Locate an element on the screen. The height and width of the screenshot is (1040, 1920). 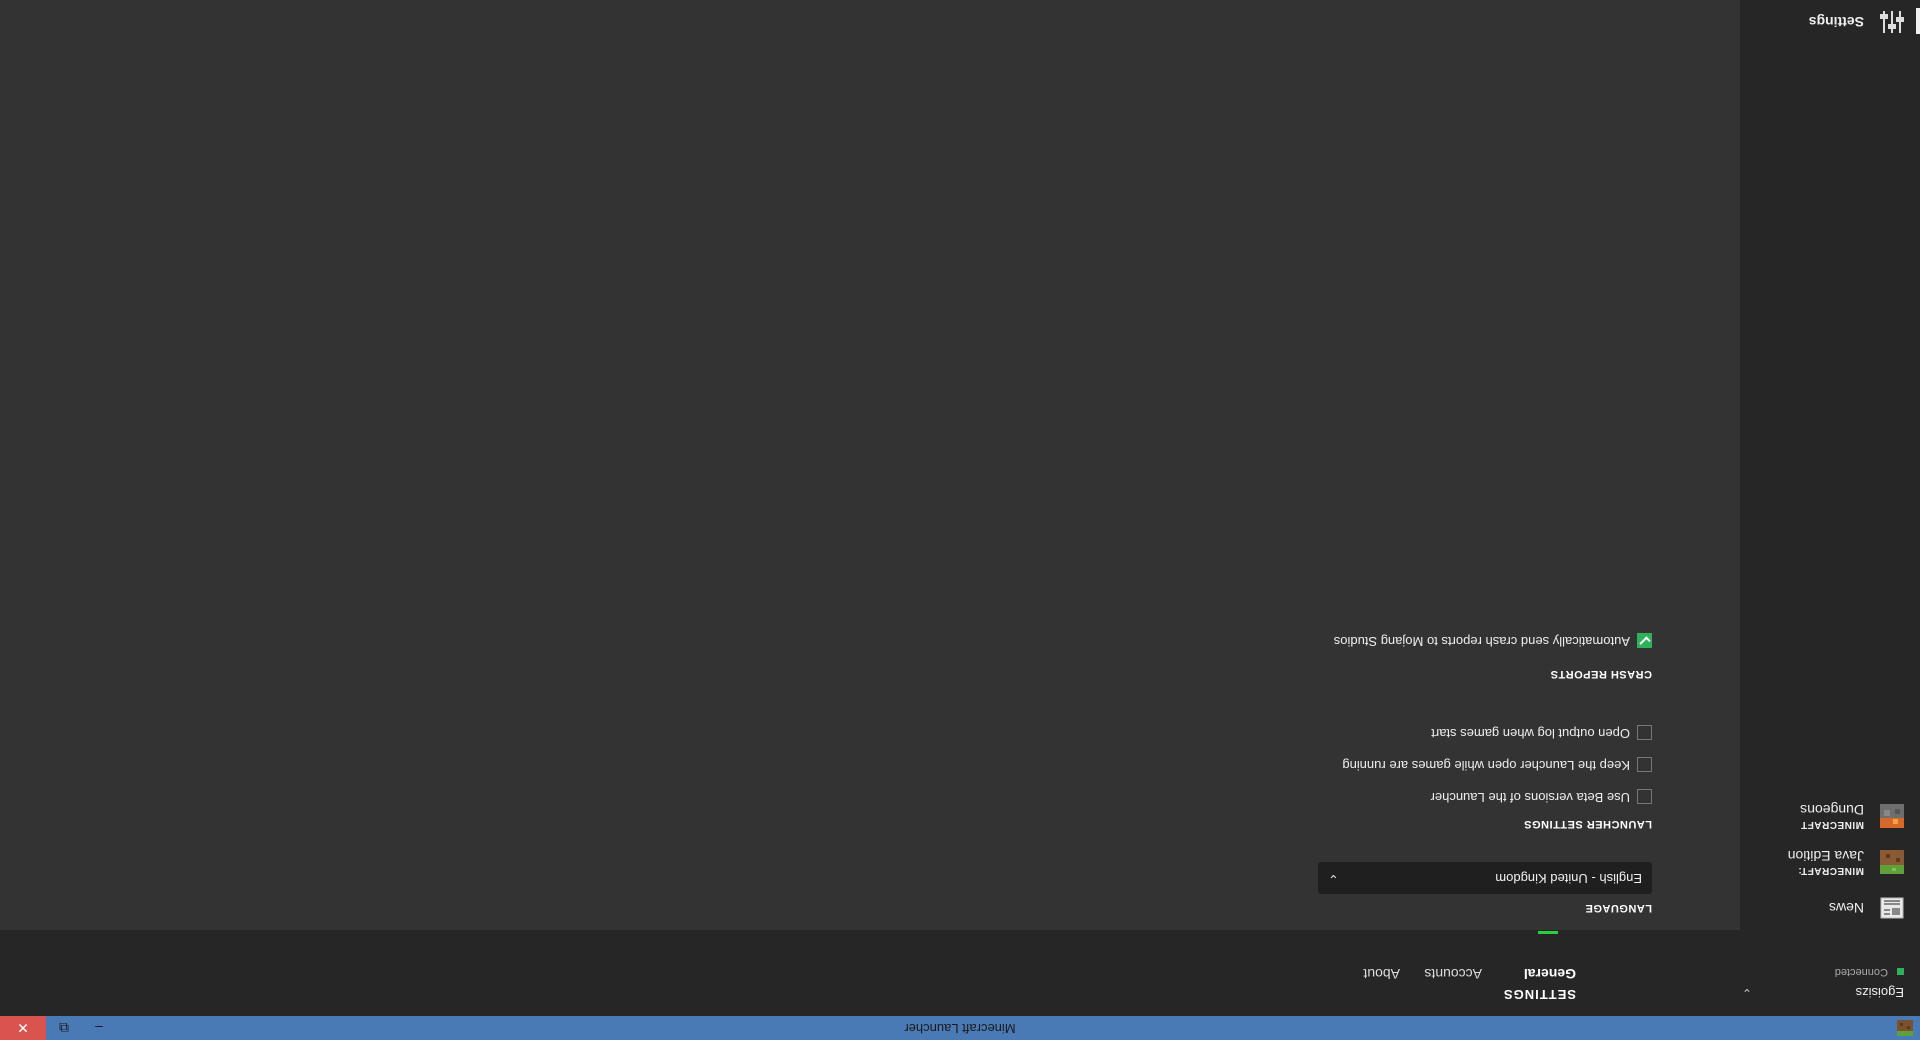
minimize-button: – is located at coordinates (99, 1028).